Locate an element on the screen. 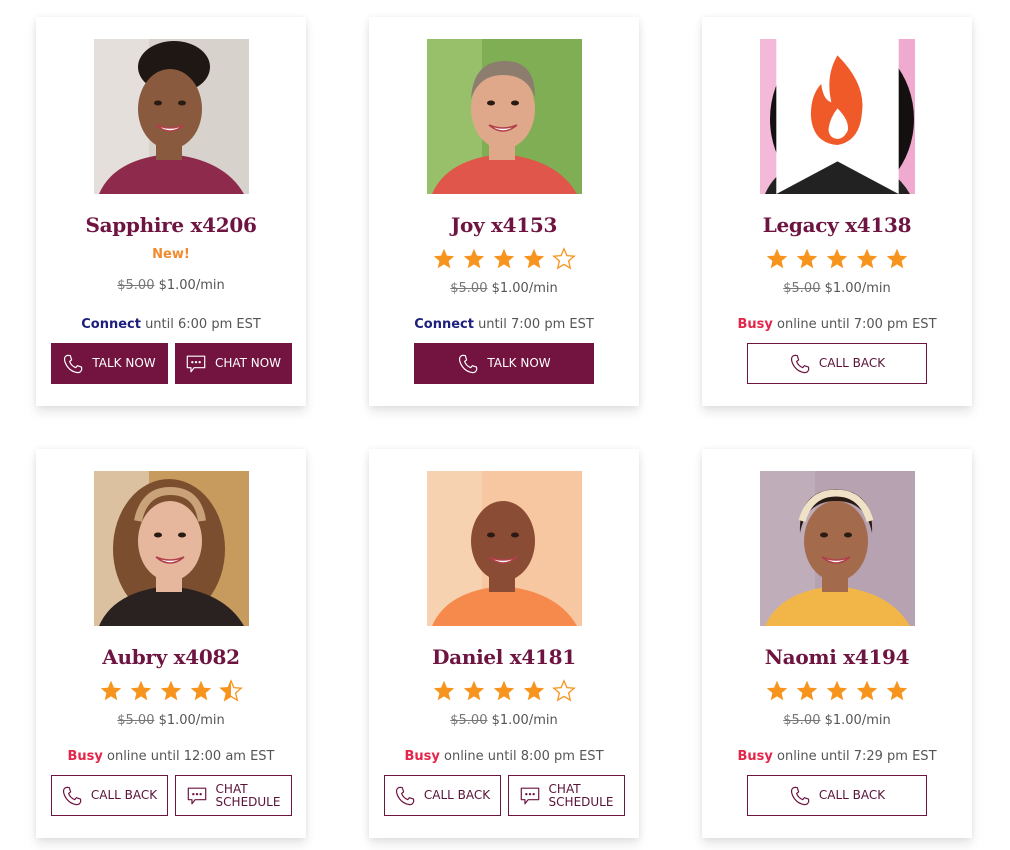 Image resolution: width=1010 pixels, height=850 pixels. new-badge: New! is located at coordinates (171, 254).